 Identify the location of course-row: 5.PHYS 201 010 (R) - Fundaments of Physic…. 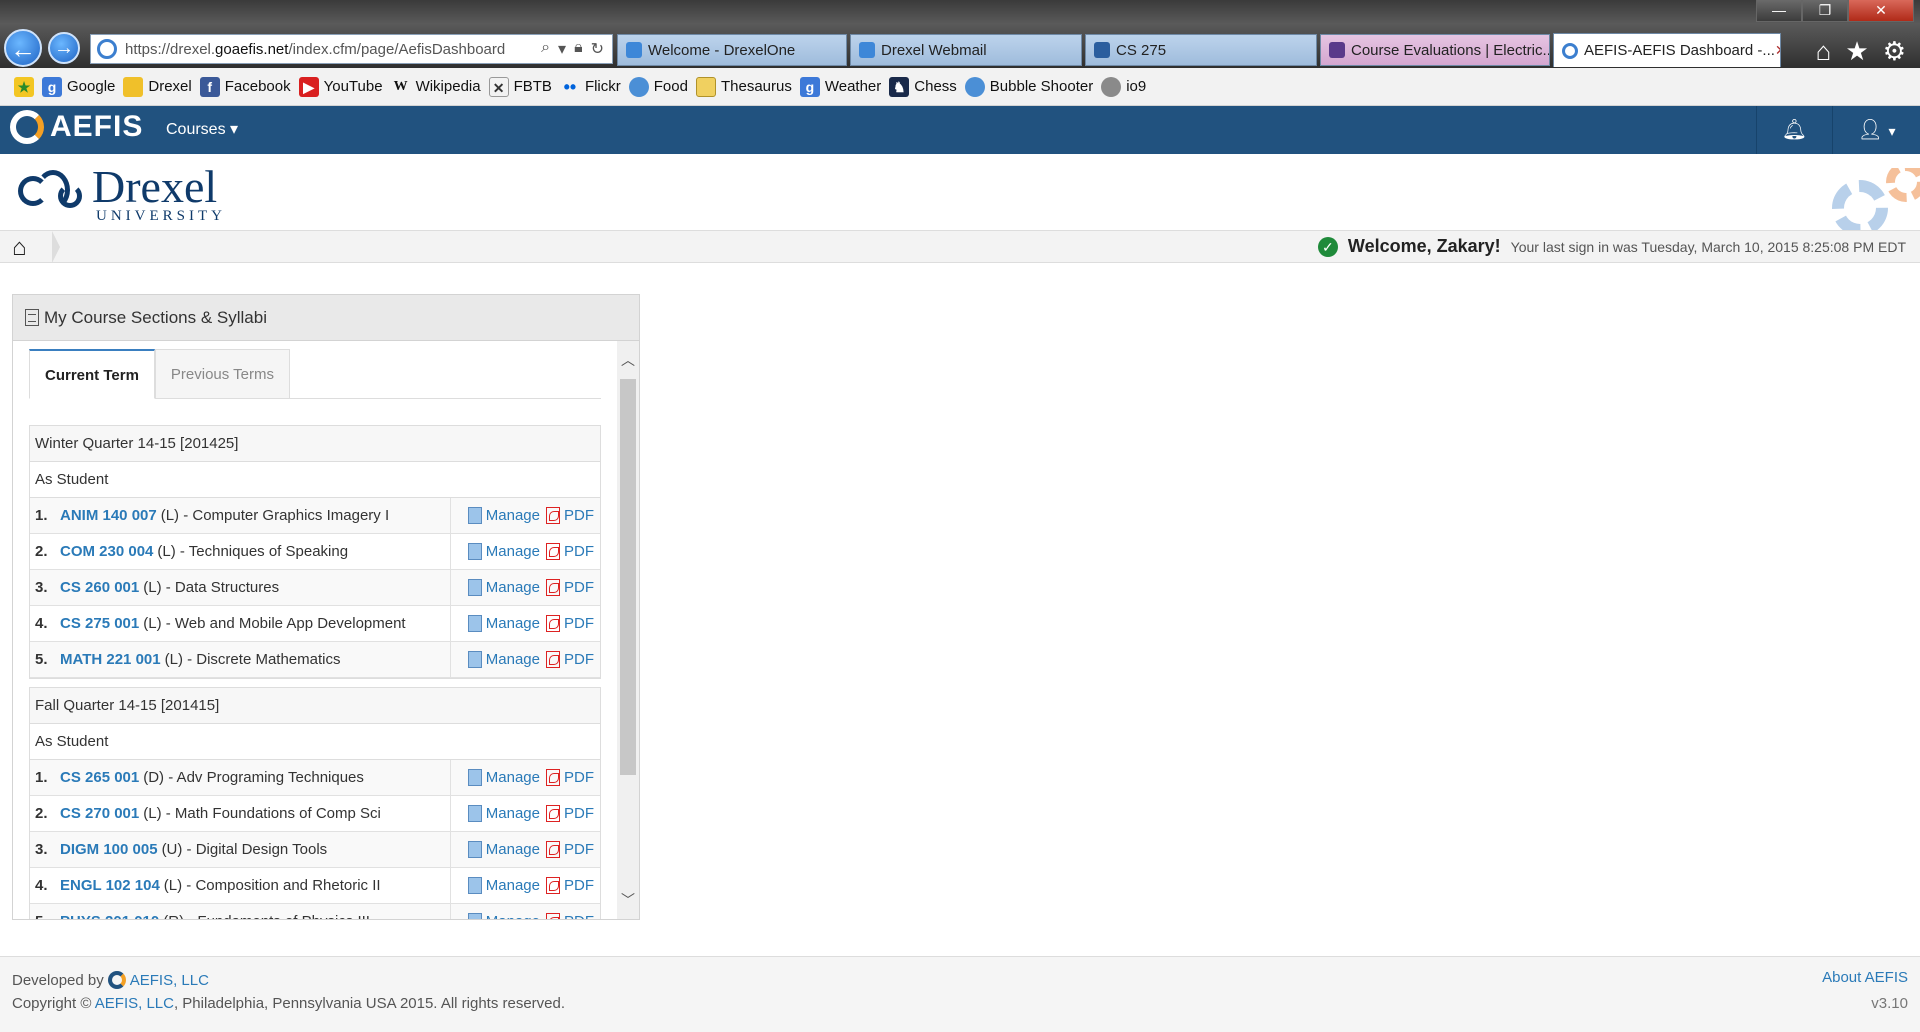
(315, 911).